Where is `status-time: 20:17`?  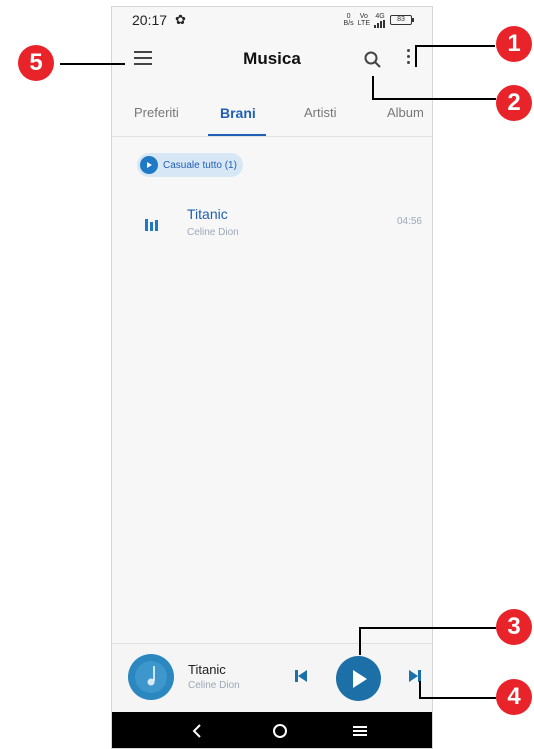 status-time: 20:17 is located at coordinates (150, 20).